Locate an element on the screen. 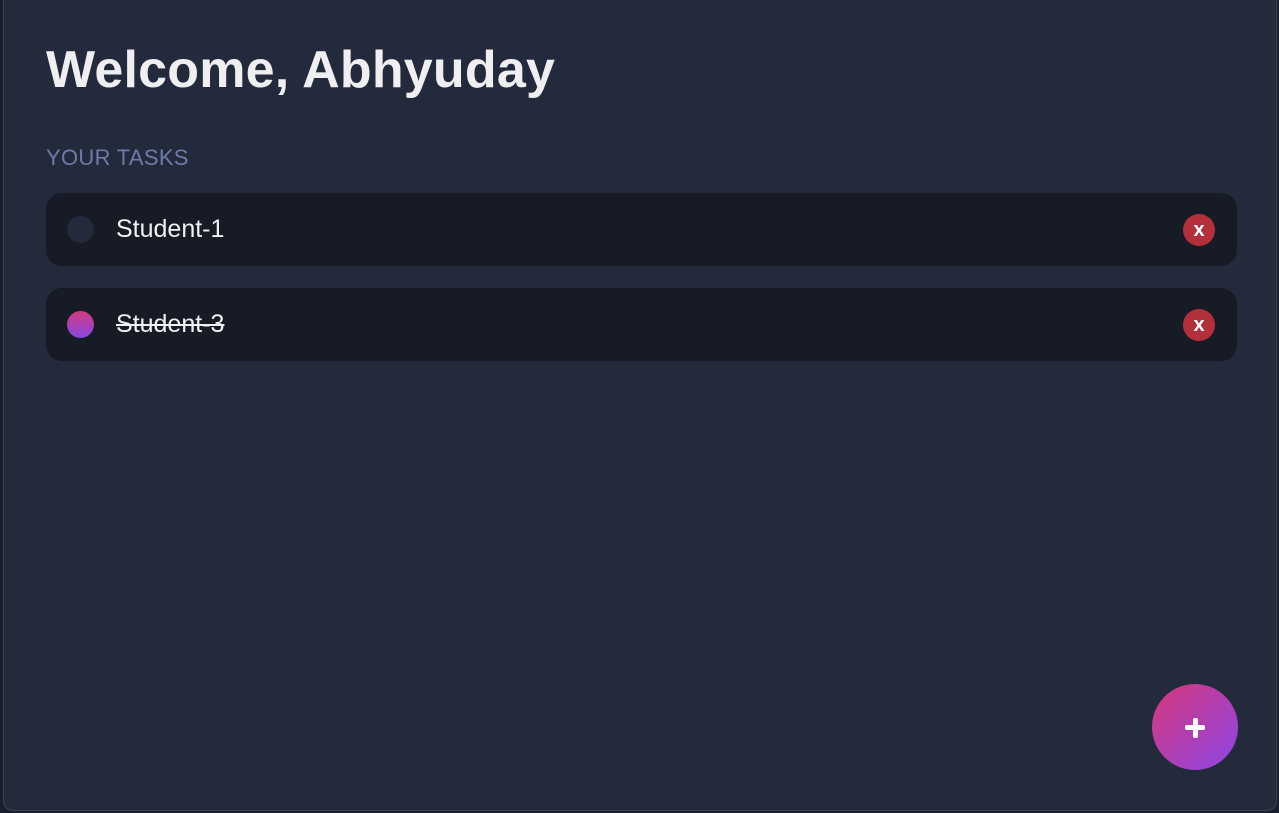 This screenshot has height=813, width=1279. task-item: Student-1 x is located at coordinates (641, 229).